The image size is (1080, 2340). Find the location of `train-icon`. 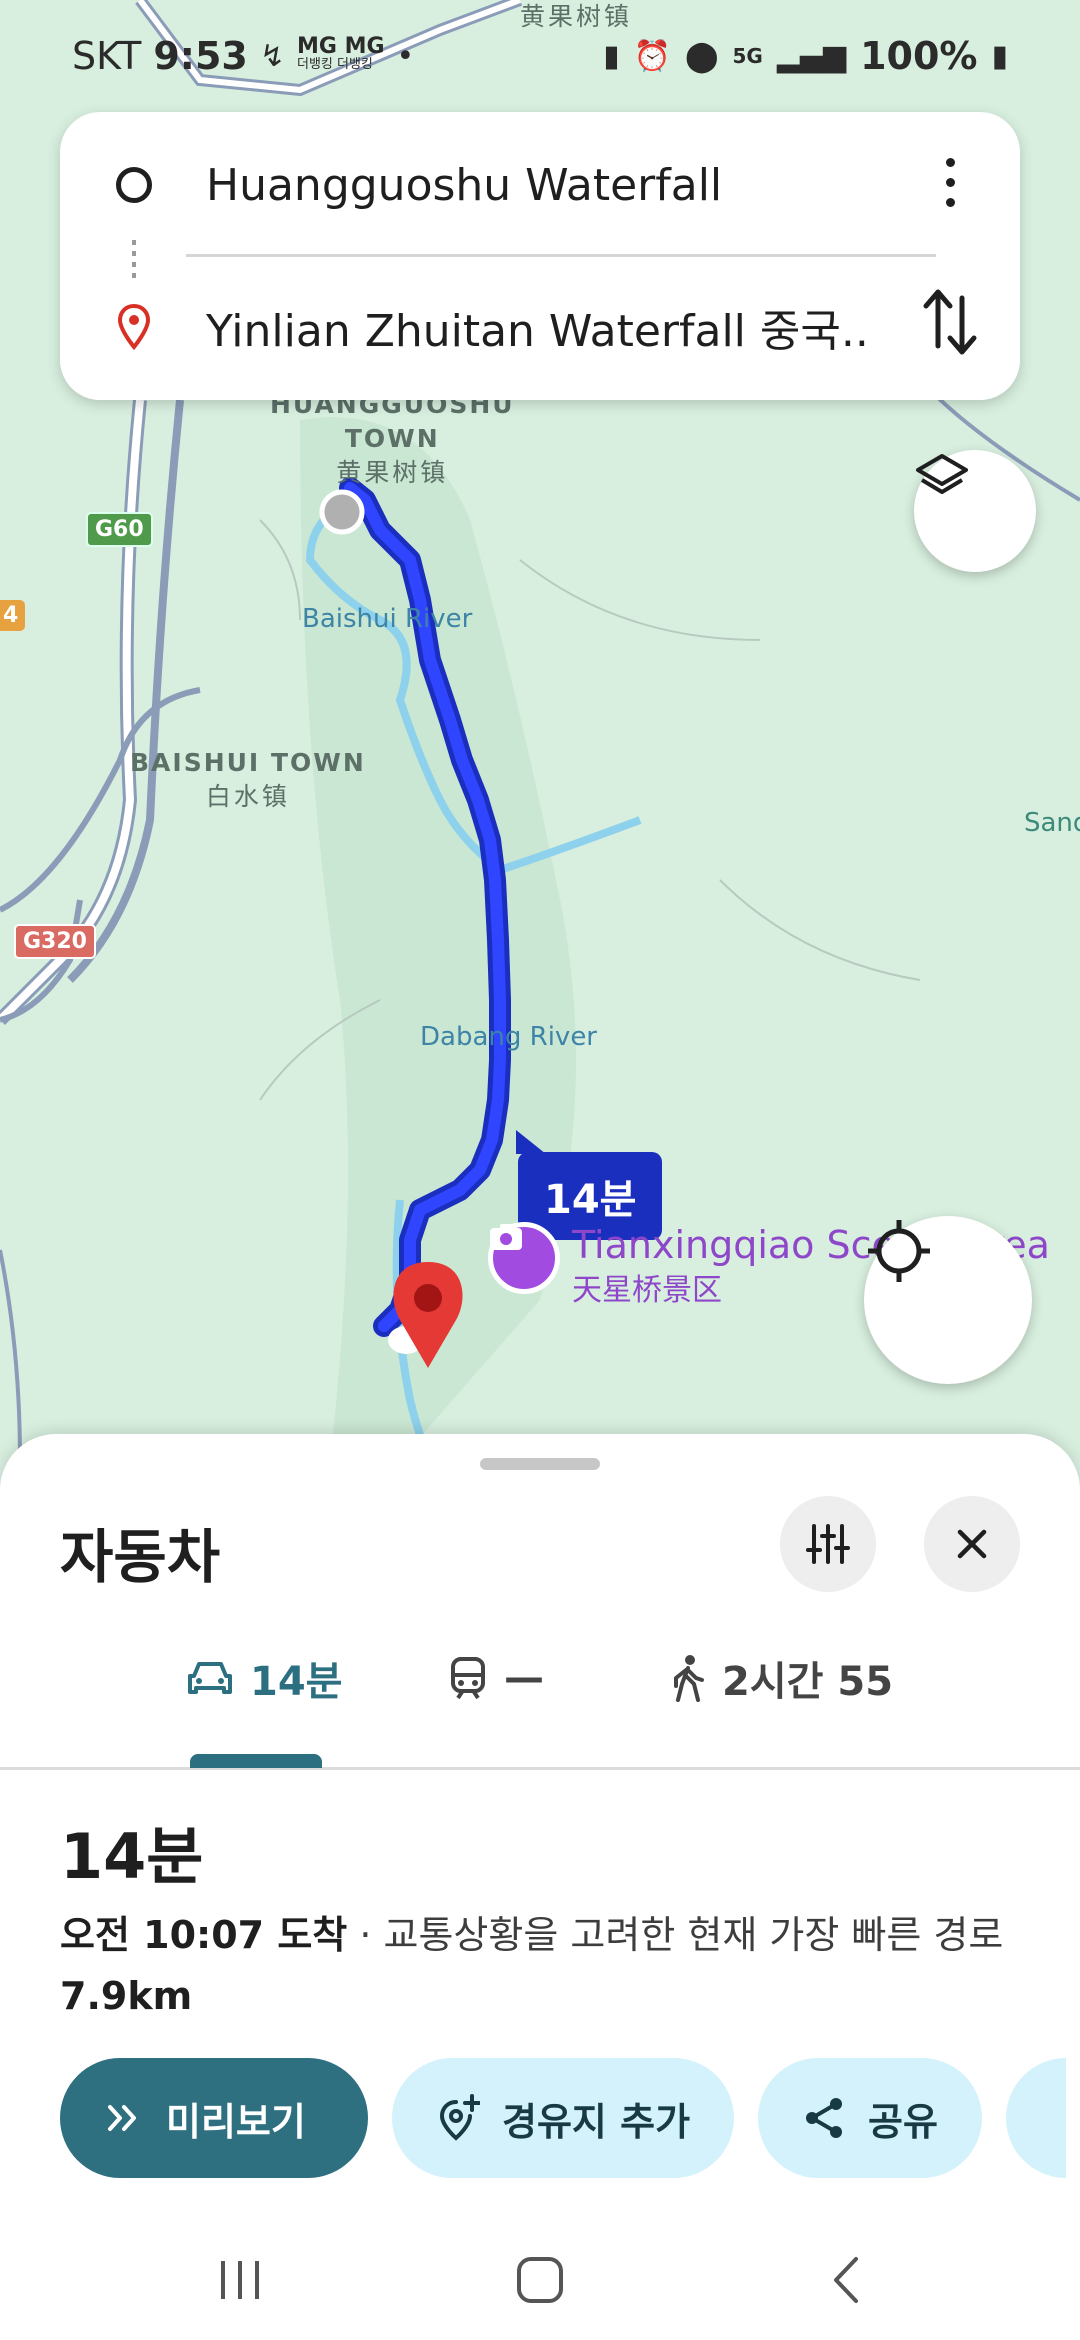

train-icon is located at coordinates (468, 1678).